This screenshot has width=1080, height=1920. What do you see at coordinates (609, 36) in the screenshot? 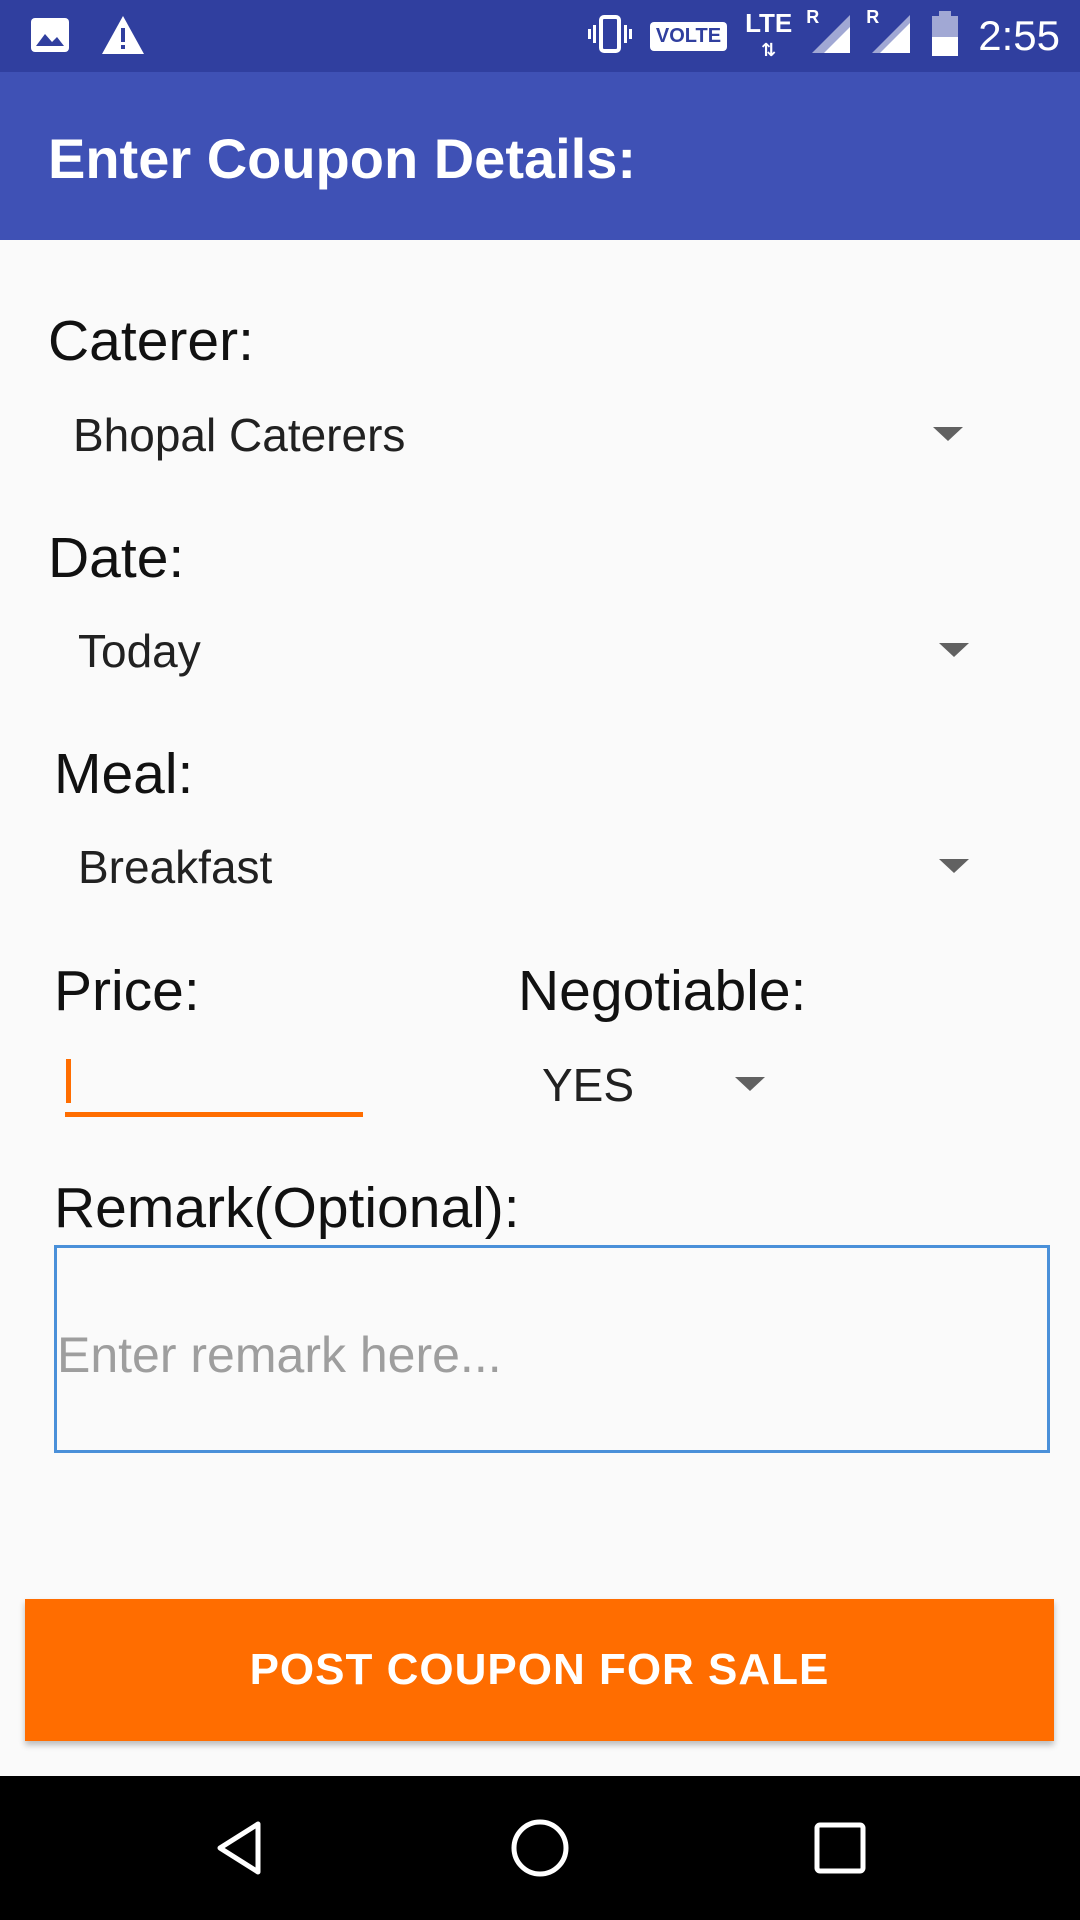
I see `vibrate-icon` at bounding box center [609, 36].